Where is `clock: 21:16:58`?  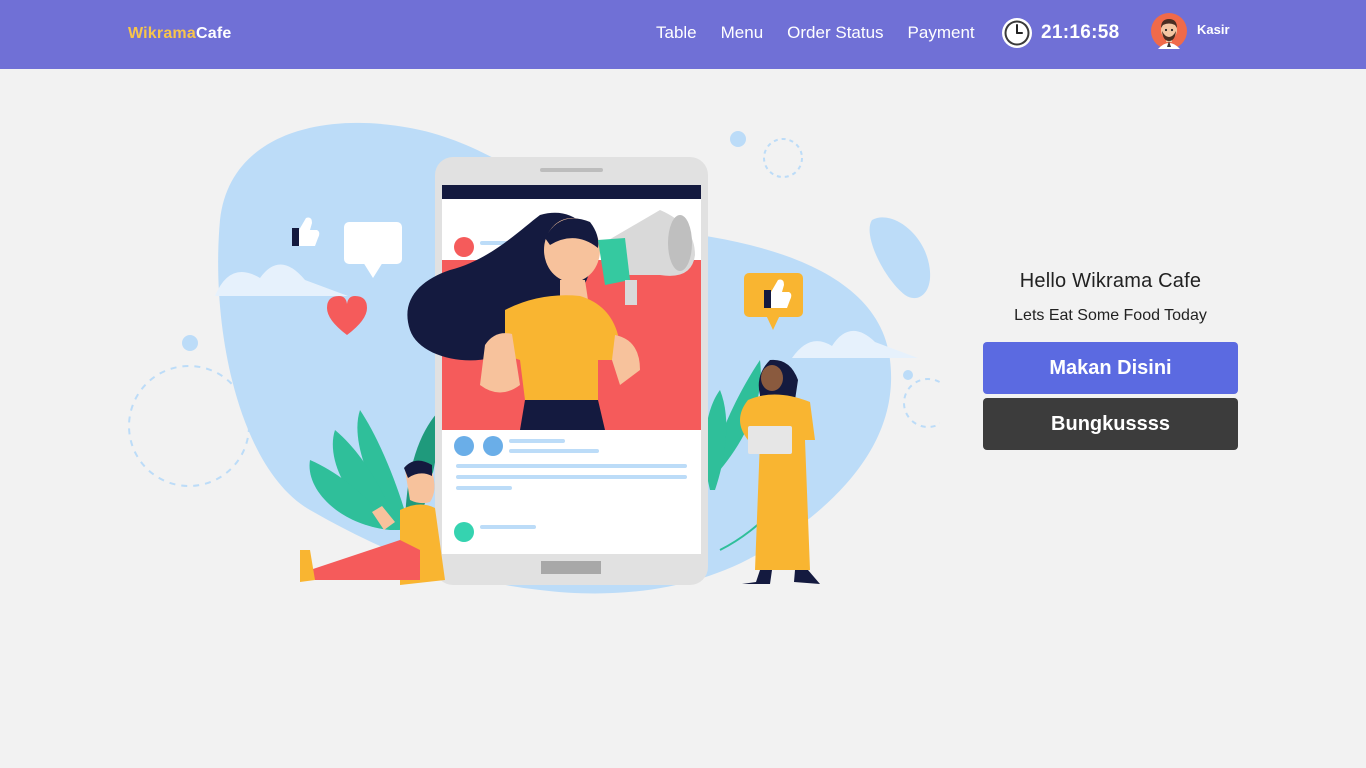 clock: 21:16:58 is located at coordinates (1060, 33).